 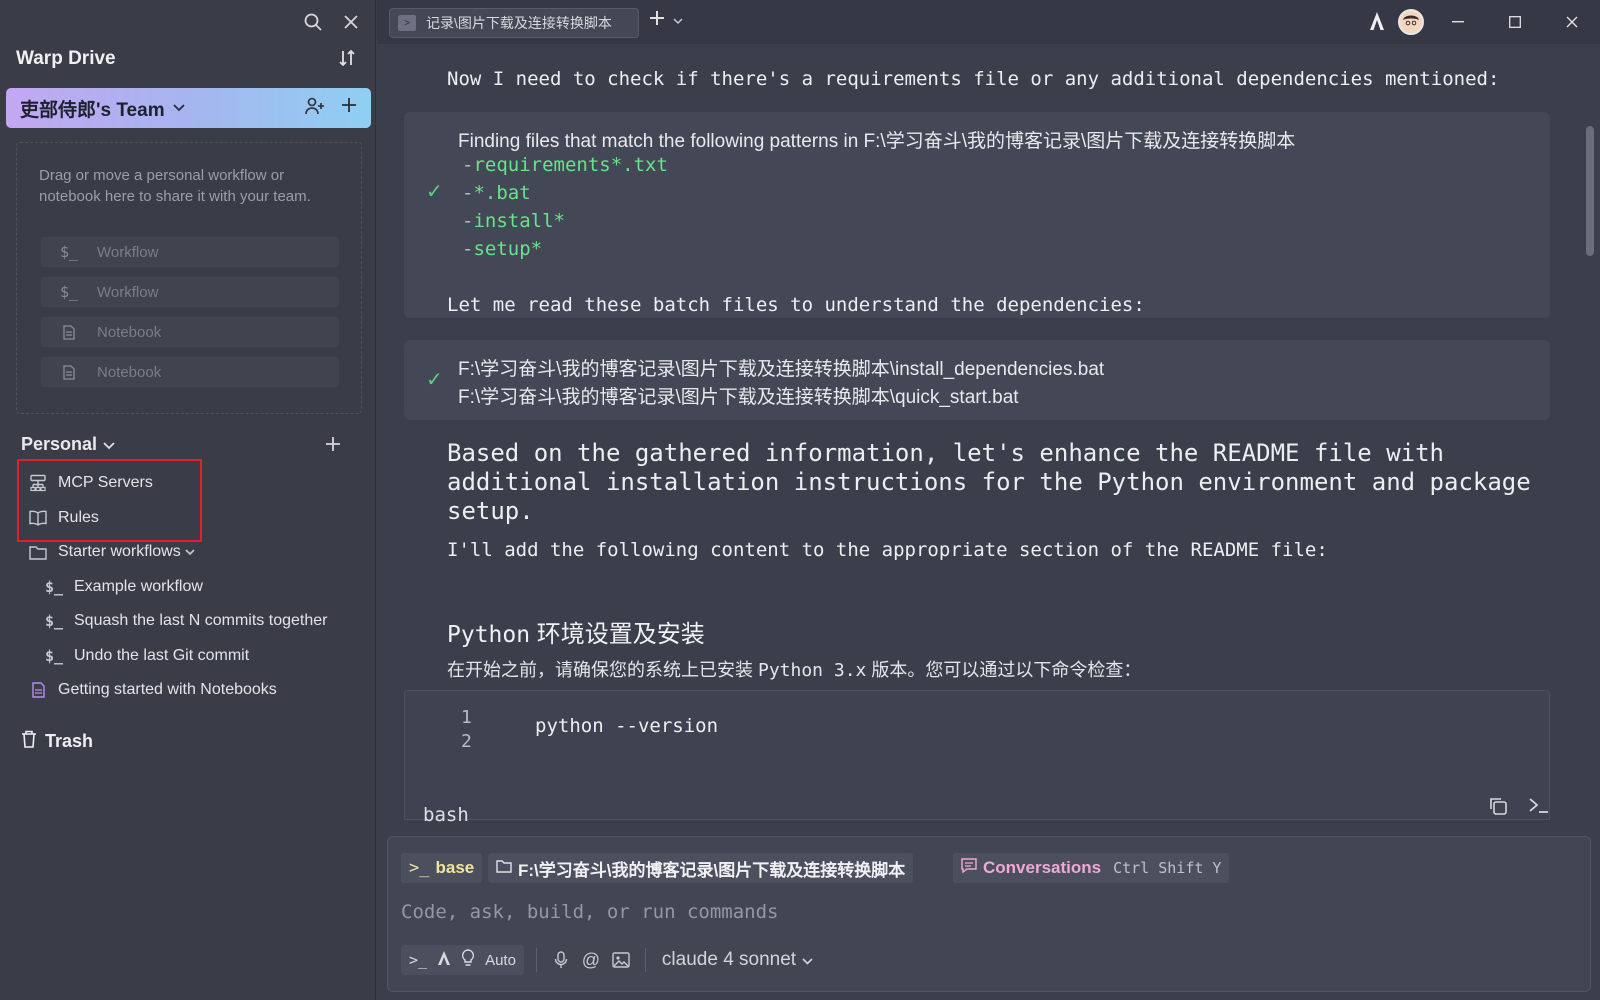 What do you see at coordinates (29, 741) in the screenshot?
I see `trash-icon` at bounding box center [29, 741].